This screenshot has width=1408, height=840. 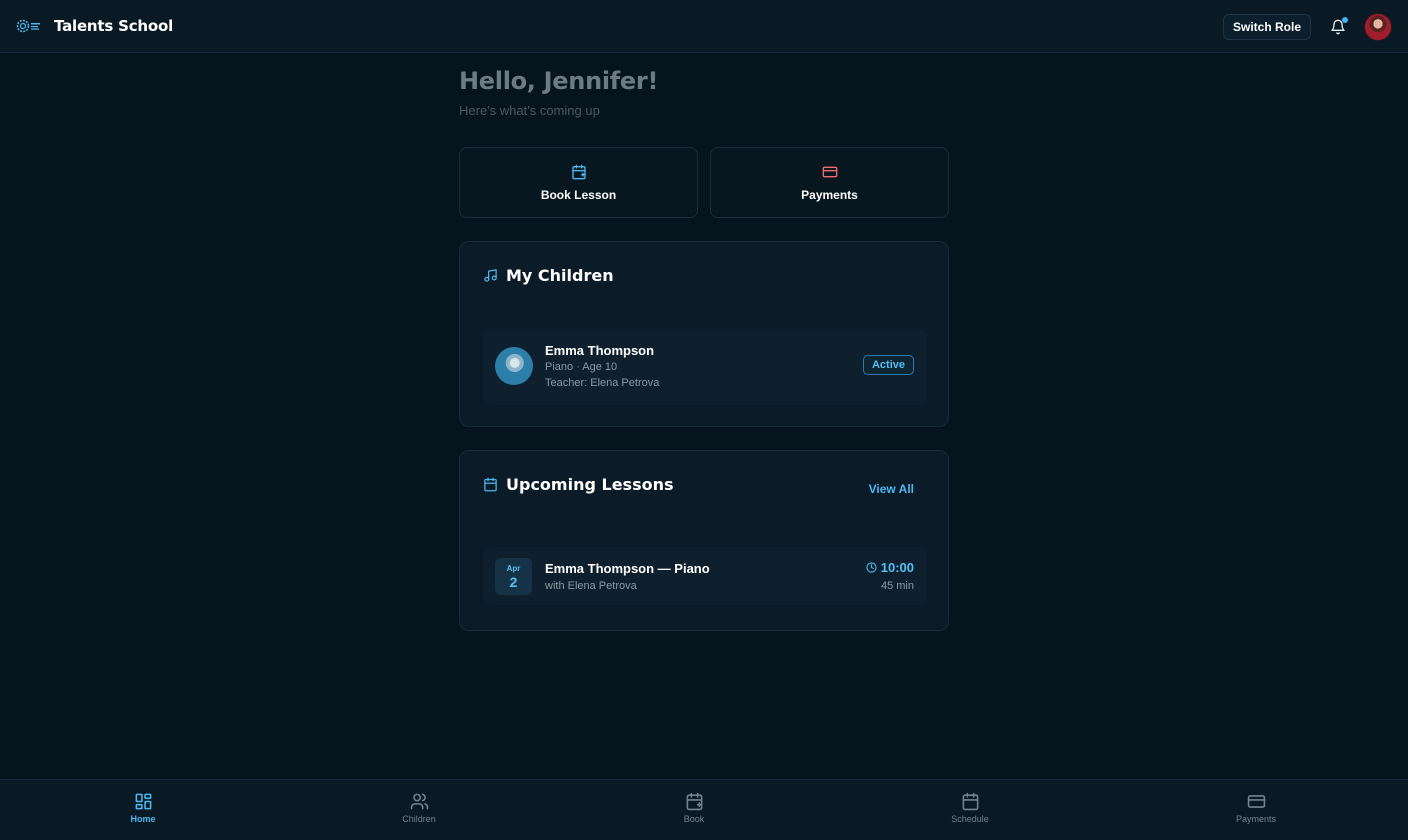 I want to click on book-lesson-label: Book Lesson, so click(x=578, y=194).